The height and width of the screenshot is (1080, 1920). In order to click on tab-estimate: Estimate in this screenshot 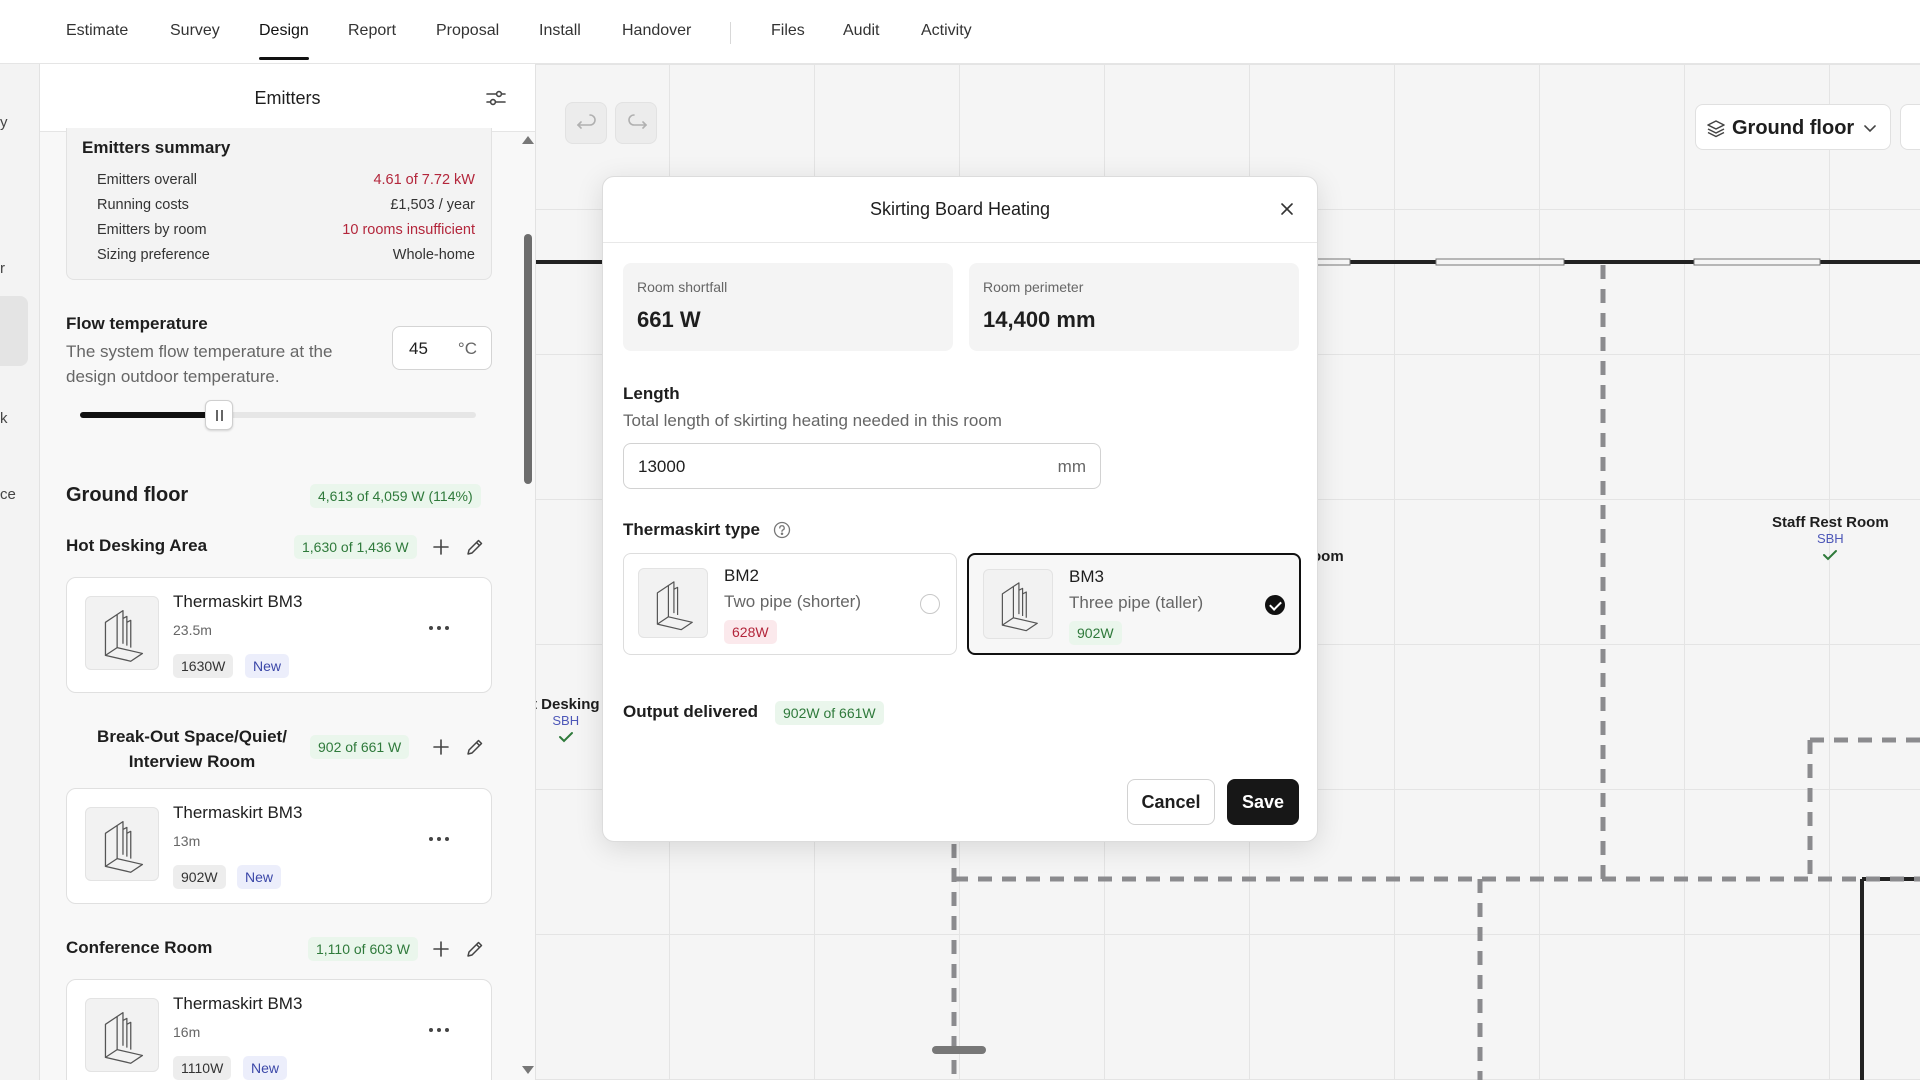, I will do `click(97, 31)`.